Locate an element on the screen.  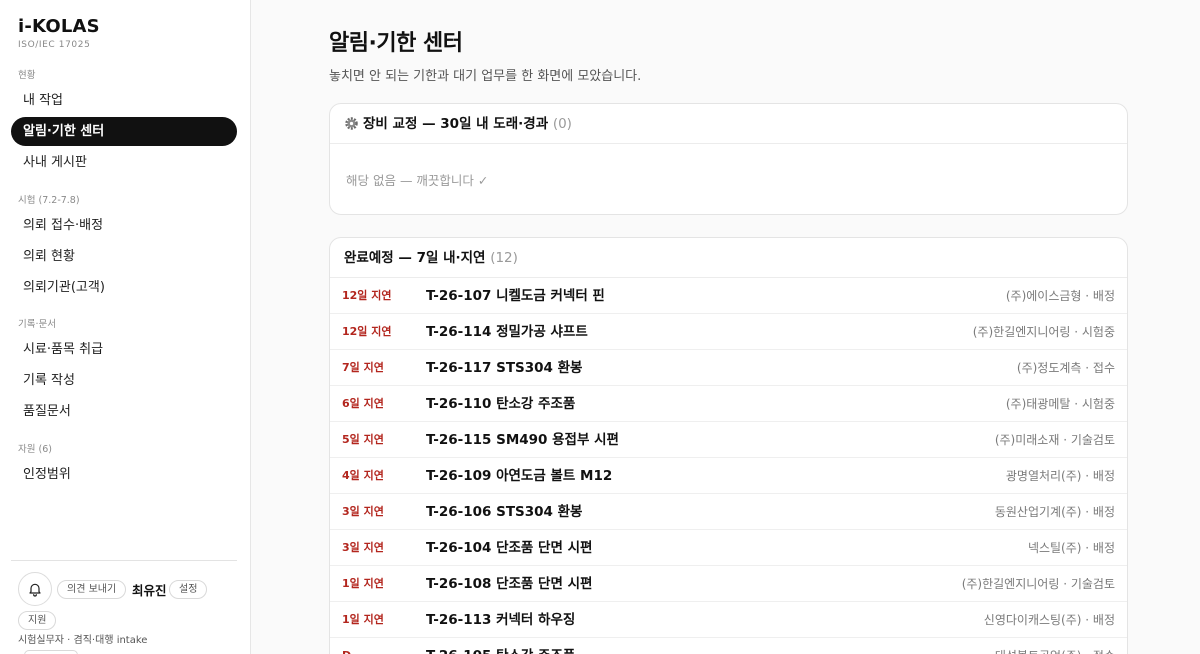
item-title: T-26-105 탄소강 주조품 is located at coordinates (500, 646).